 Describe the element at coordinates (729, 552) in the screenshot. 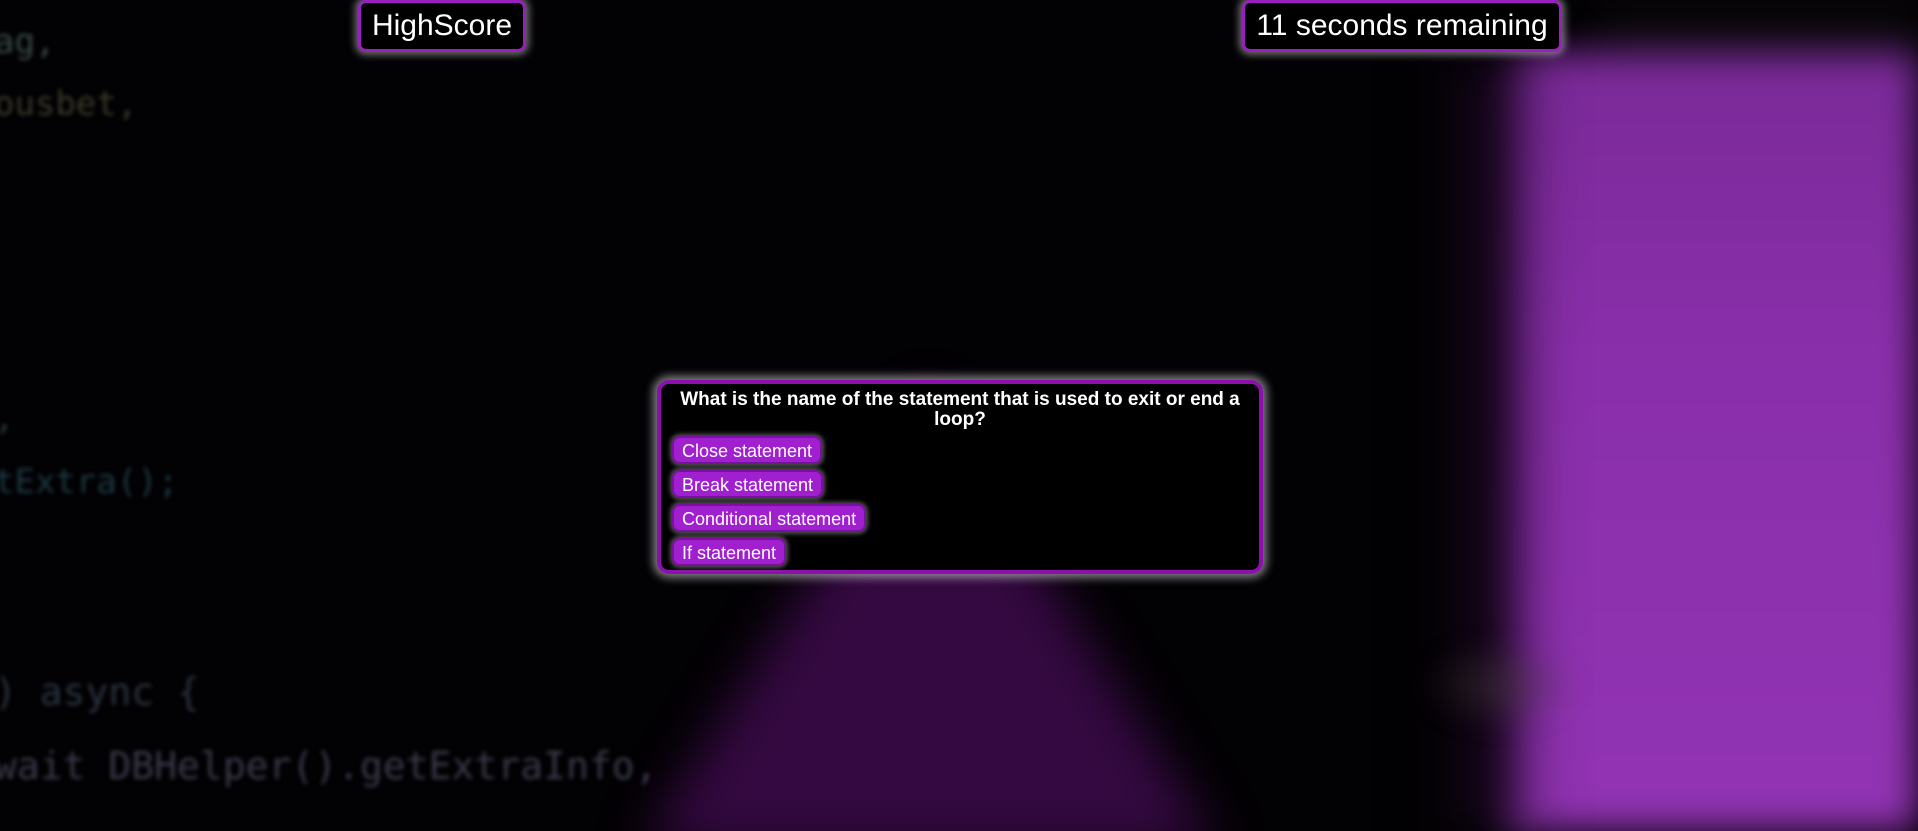

I see `answer-button-if-statement: If statement` at that location.